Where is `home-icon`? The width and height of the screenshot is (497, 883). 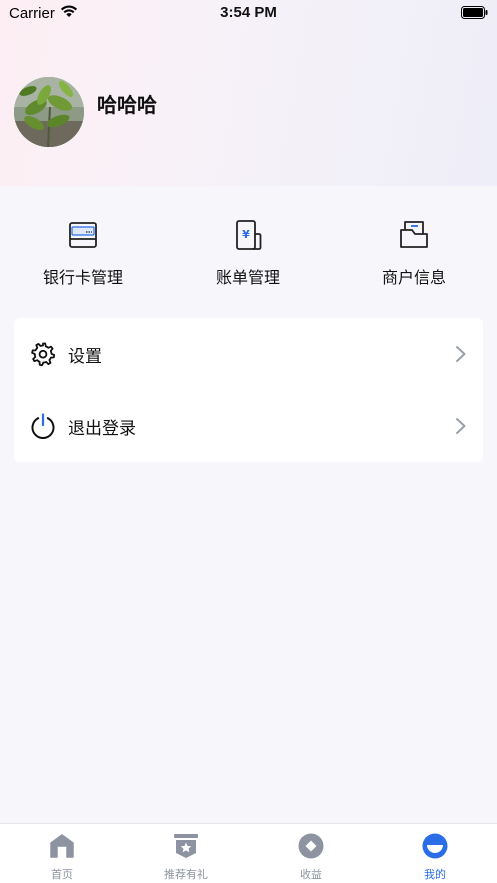
home-icon is located at coordinates (62, 846).